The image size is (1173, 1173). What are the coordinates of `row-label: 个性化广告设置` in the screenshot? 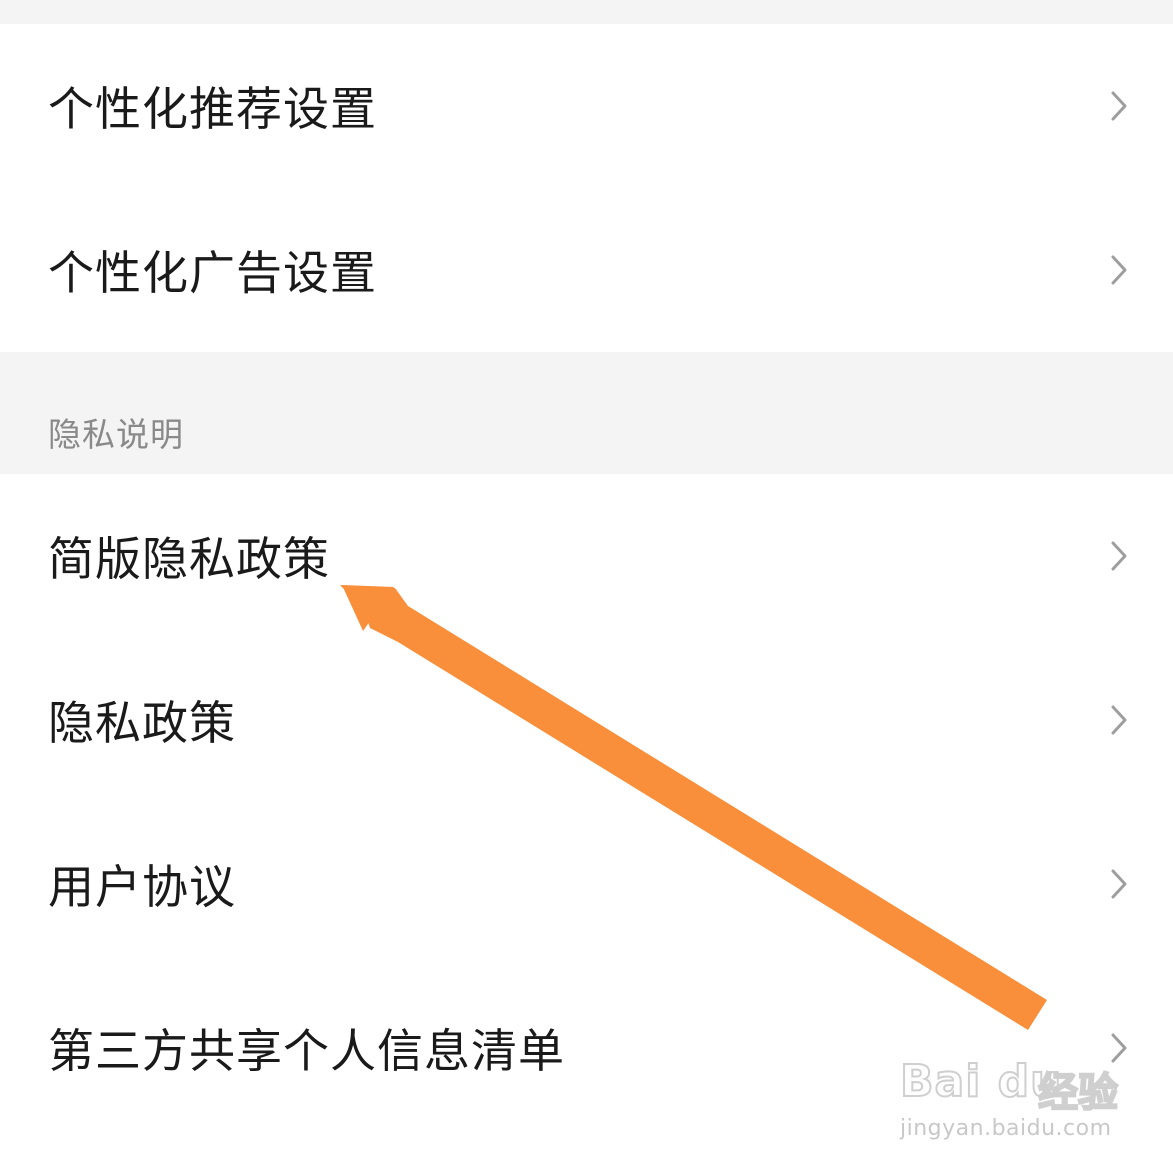 It's located at (212, 273).